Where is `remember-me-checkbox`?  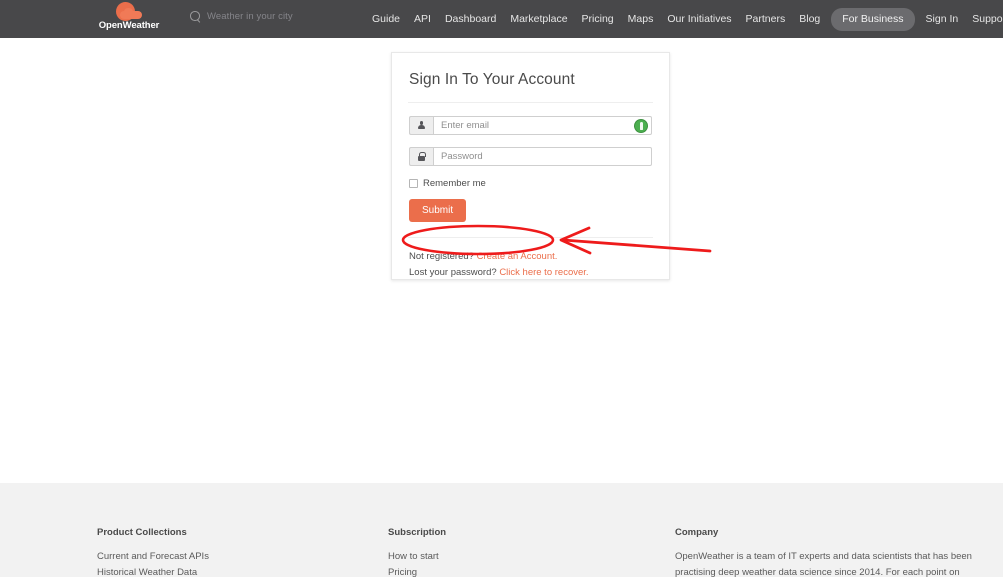
remember-me-checkbox is located at coordinates (413, 183).